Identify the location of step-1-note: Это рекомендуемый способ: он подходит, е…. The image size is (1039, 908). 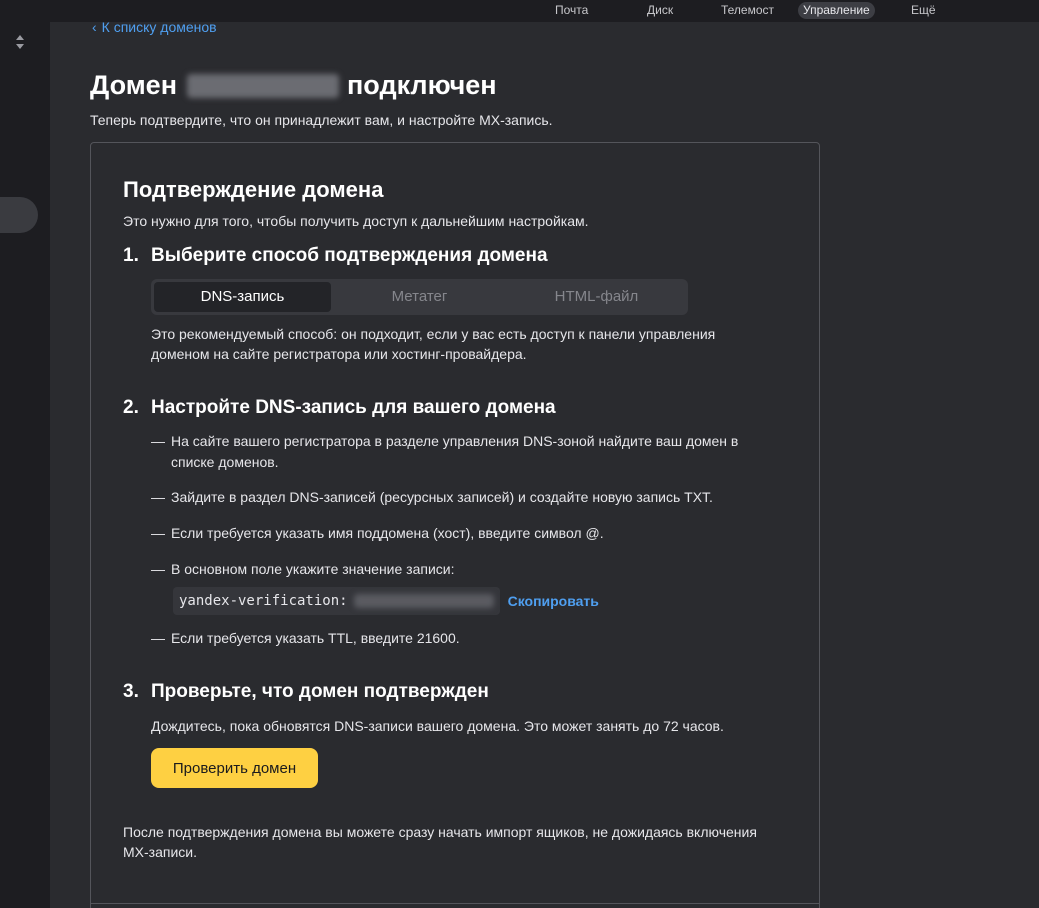
(433, 344).